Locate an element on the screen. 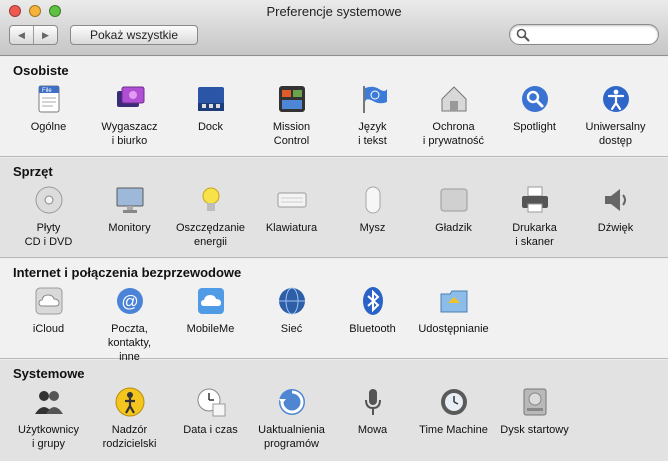 The width and height of the screenshot is (668, 461). pref-pane-dock: Dock is located at coordinates (210, 115).